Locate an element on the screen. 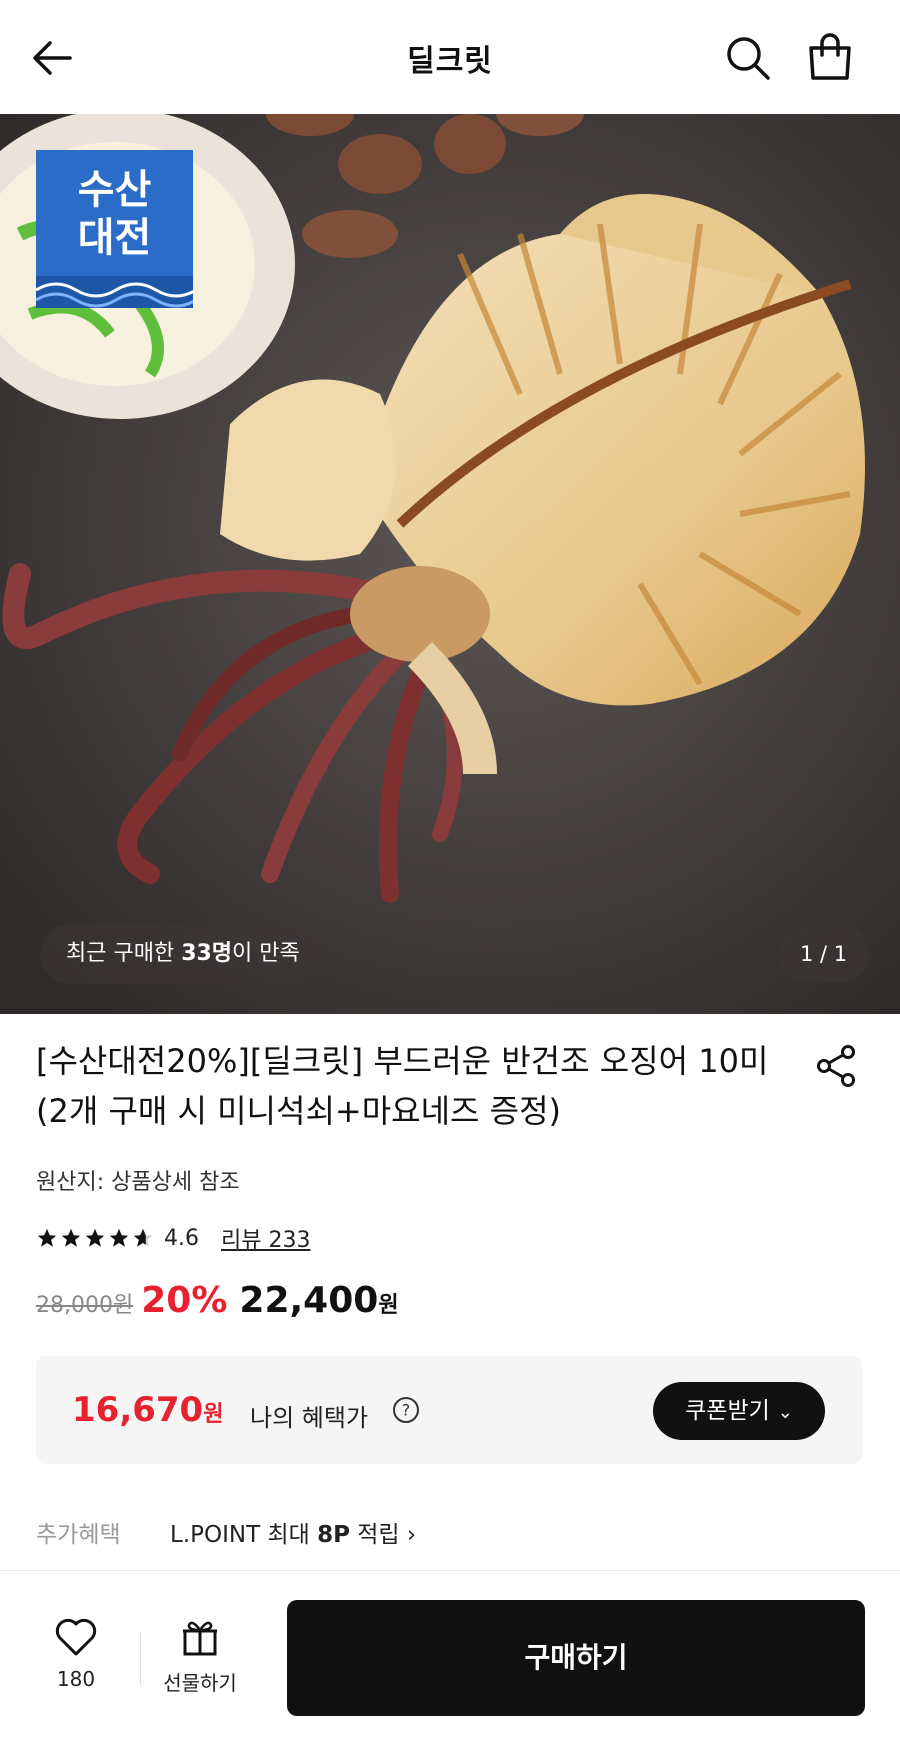 Image resolution: width=900 pixels, height=1741 pixels. coupon-button-label: 쿠폰받기 is located at coordinates (727, 1411).